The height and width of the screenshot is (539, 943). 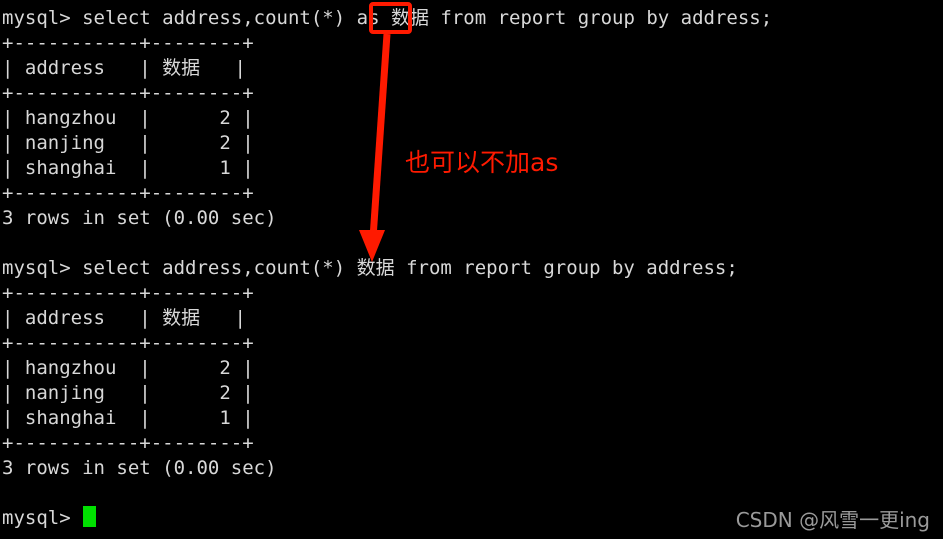 I want to click on query-2-head: select address,count(*), so click(x=219, y=268).